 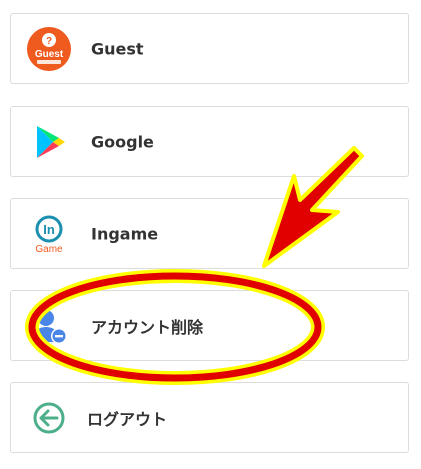 I want to click on logout-label: ログアウト, so click(x=127, y=419).